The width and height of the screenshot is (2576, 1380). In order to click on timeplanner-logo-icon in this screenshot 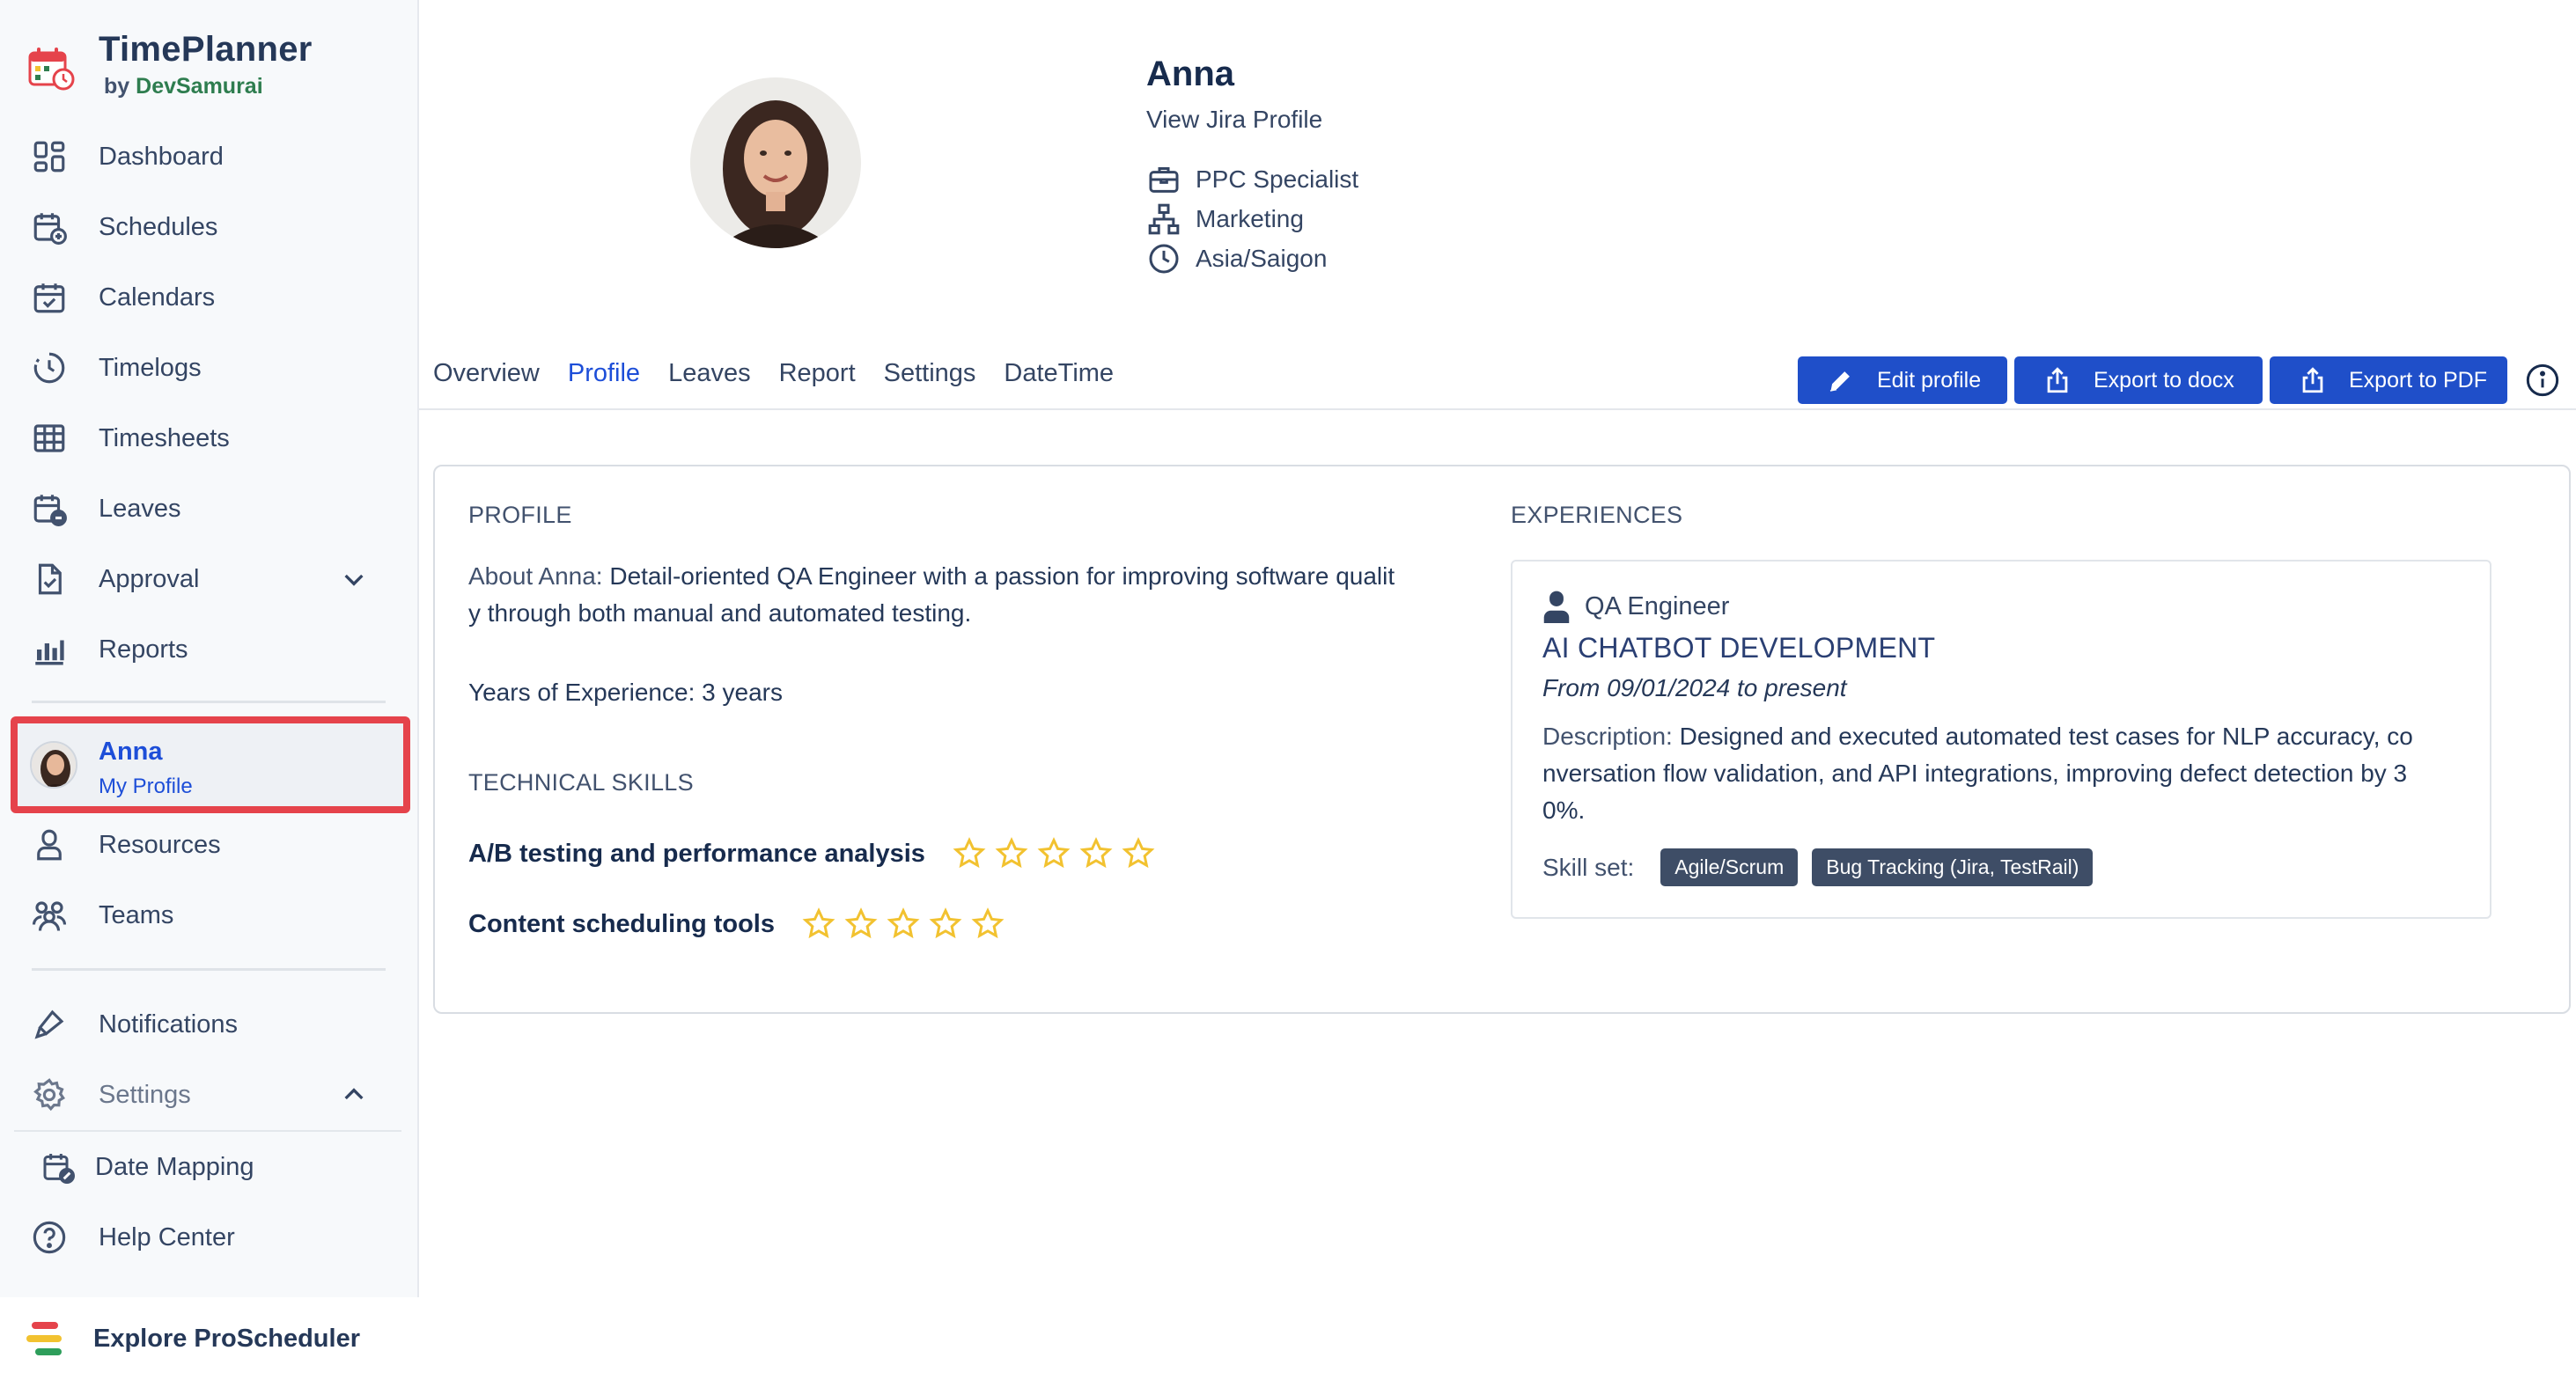, I will do `click(52, 69)`.